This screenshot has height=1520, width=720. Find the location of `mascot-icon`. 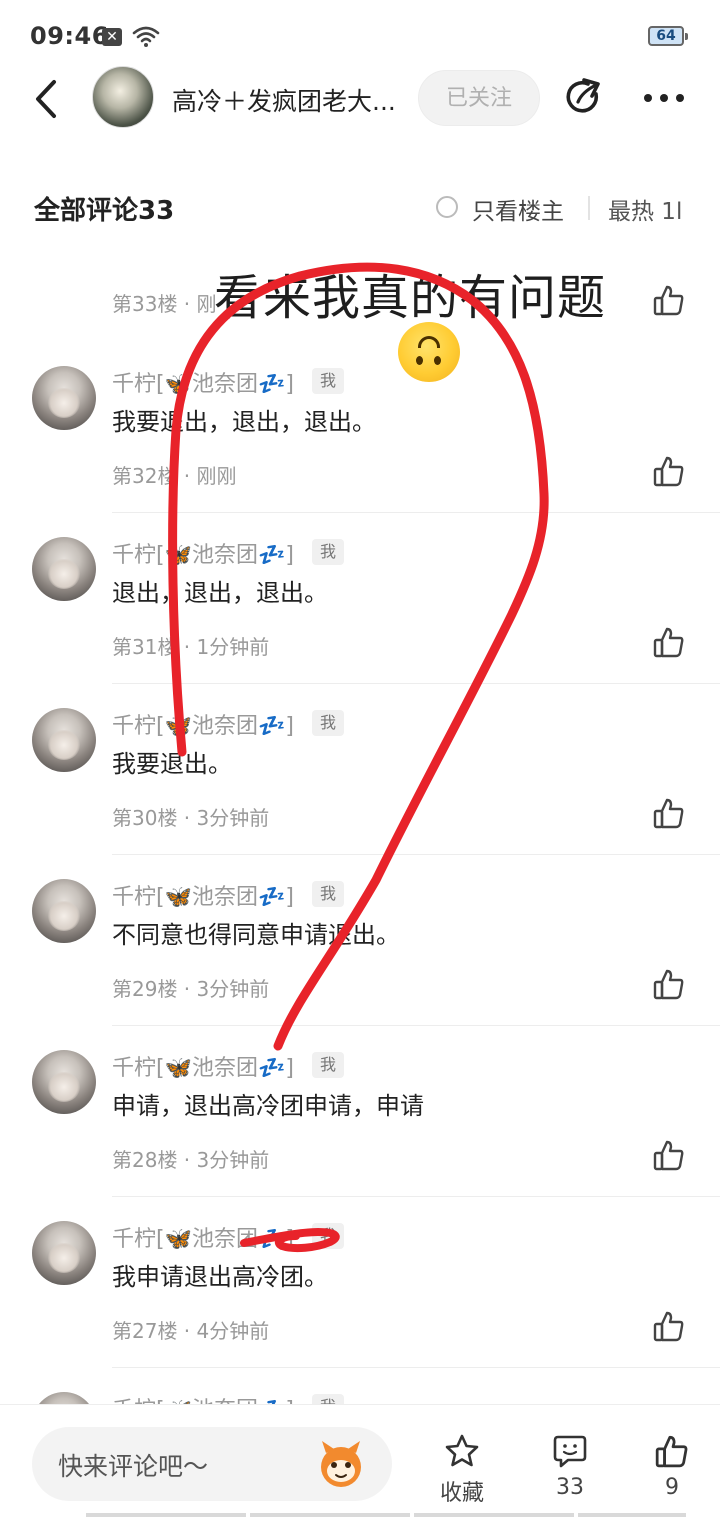

mascot-icon is located at coordinates (341, 1464).